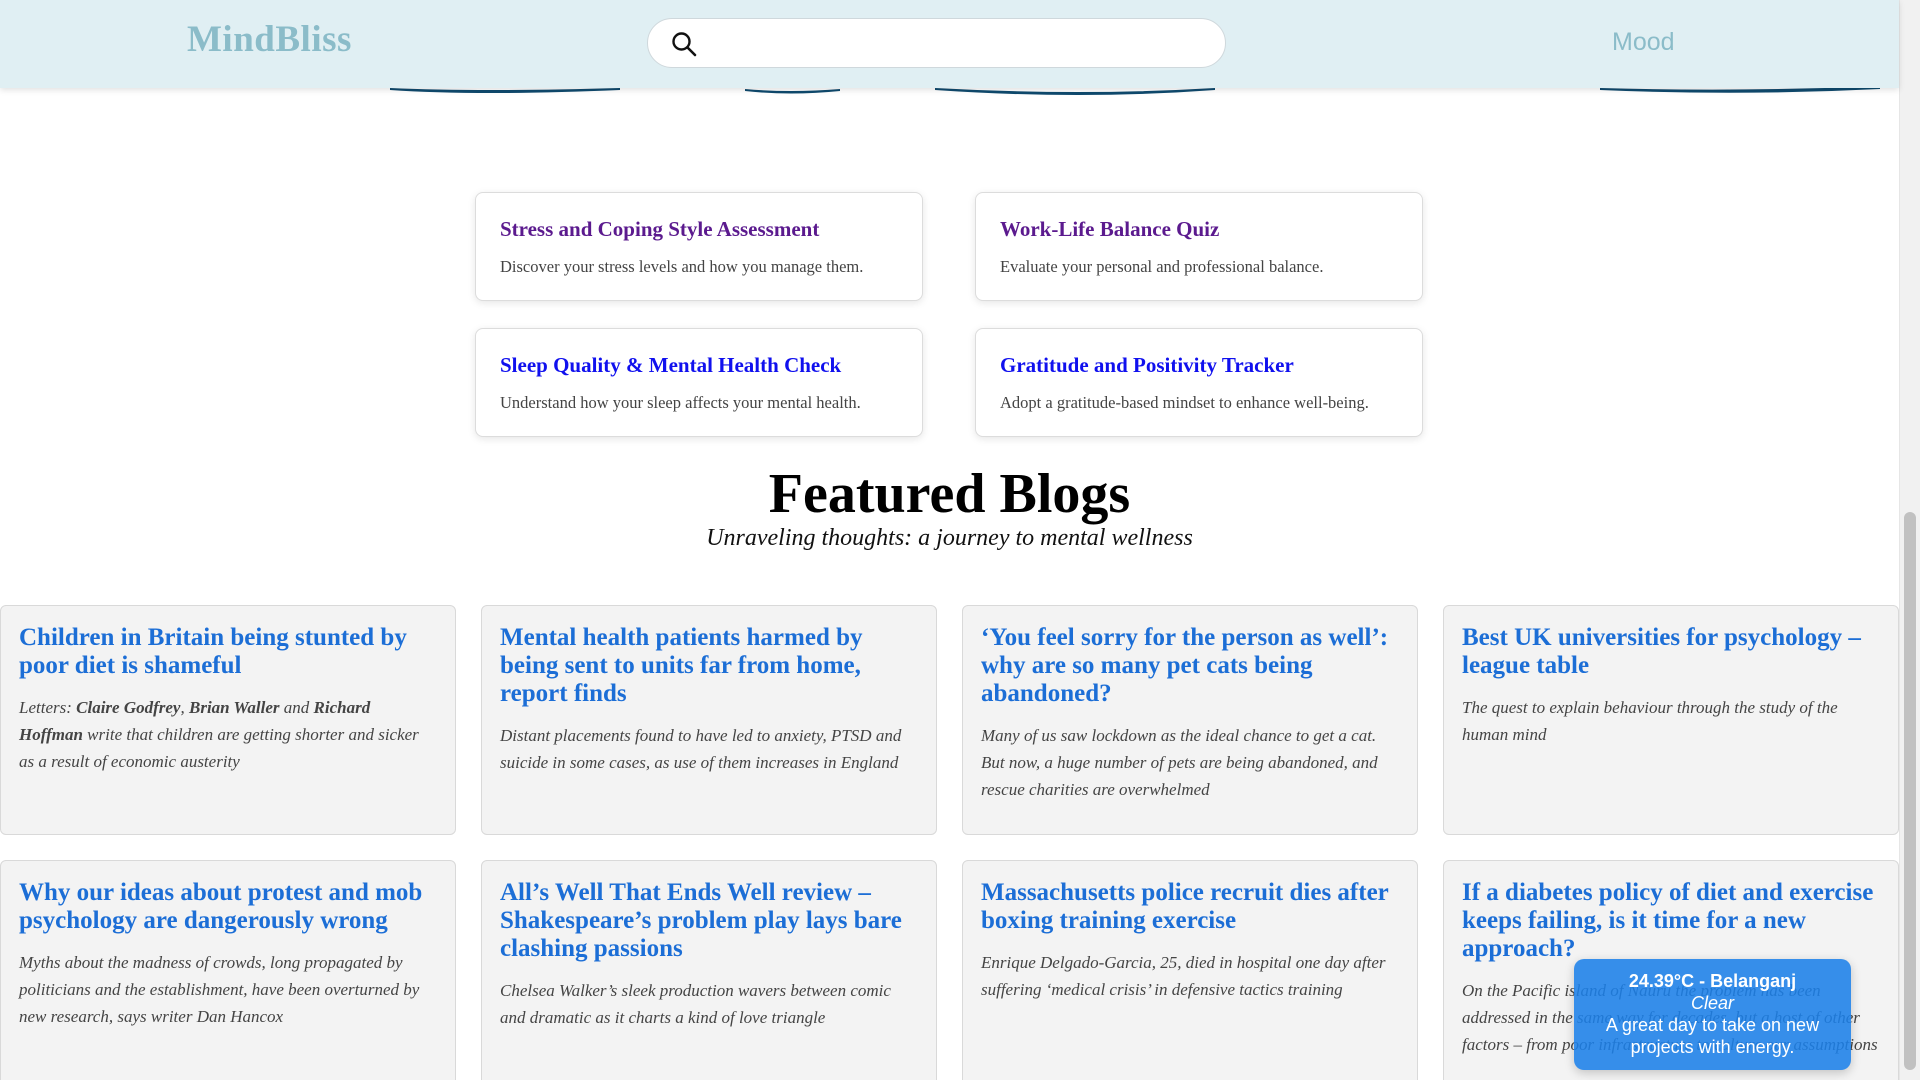 The image size is (1920, 1080). Describe the element at coordinates (684, 44) in the screenshot. I see `search-icon` at that location.